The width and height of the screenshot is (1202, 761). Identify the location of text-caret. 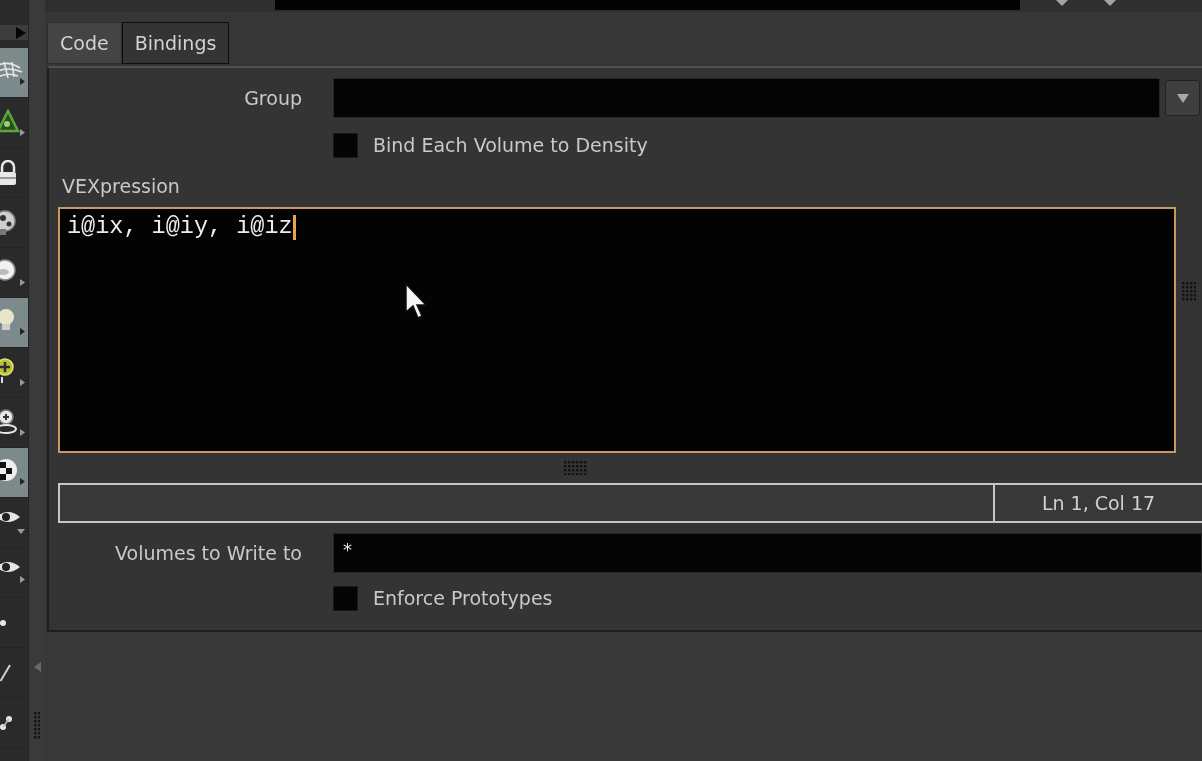
(294, 227).